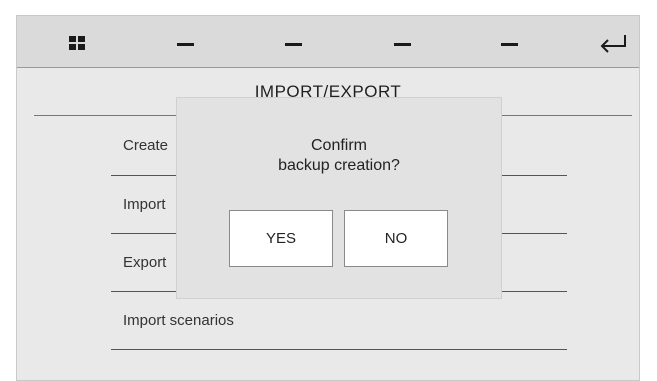  What do you see at coordinates (281, 238) in the screenshot?
I see `yes-button: YES` at bounding box center [281, 238].